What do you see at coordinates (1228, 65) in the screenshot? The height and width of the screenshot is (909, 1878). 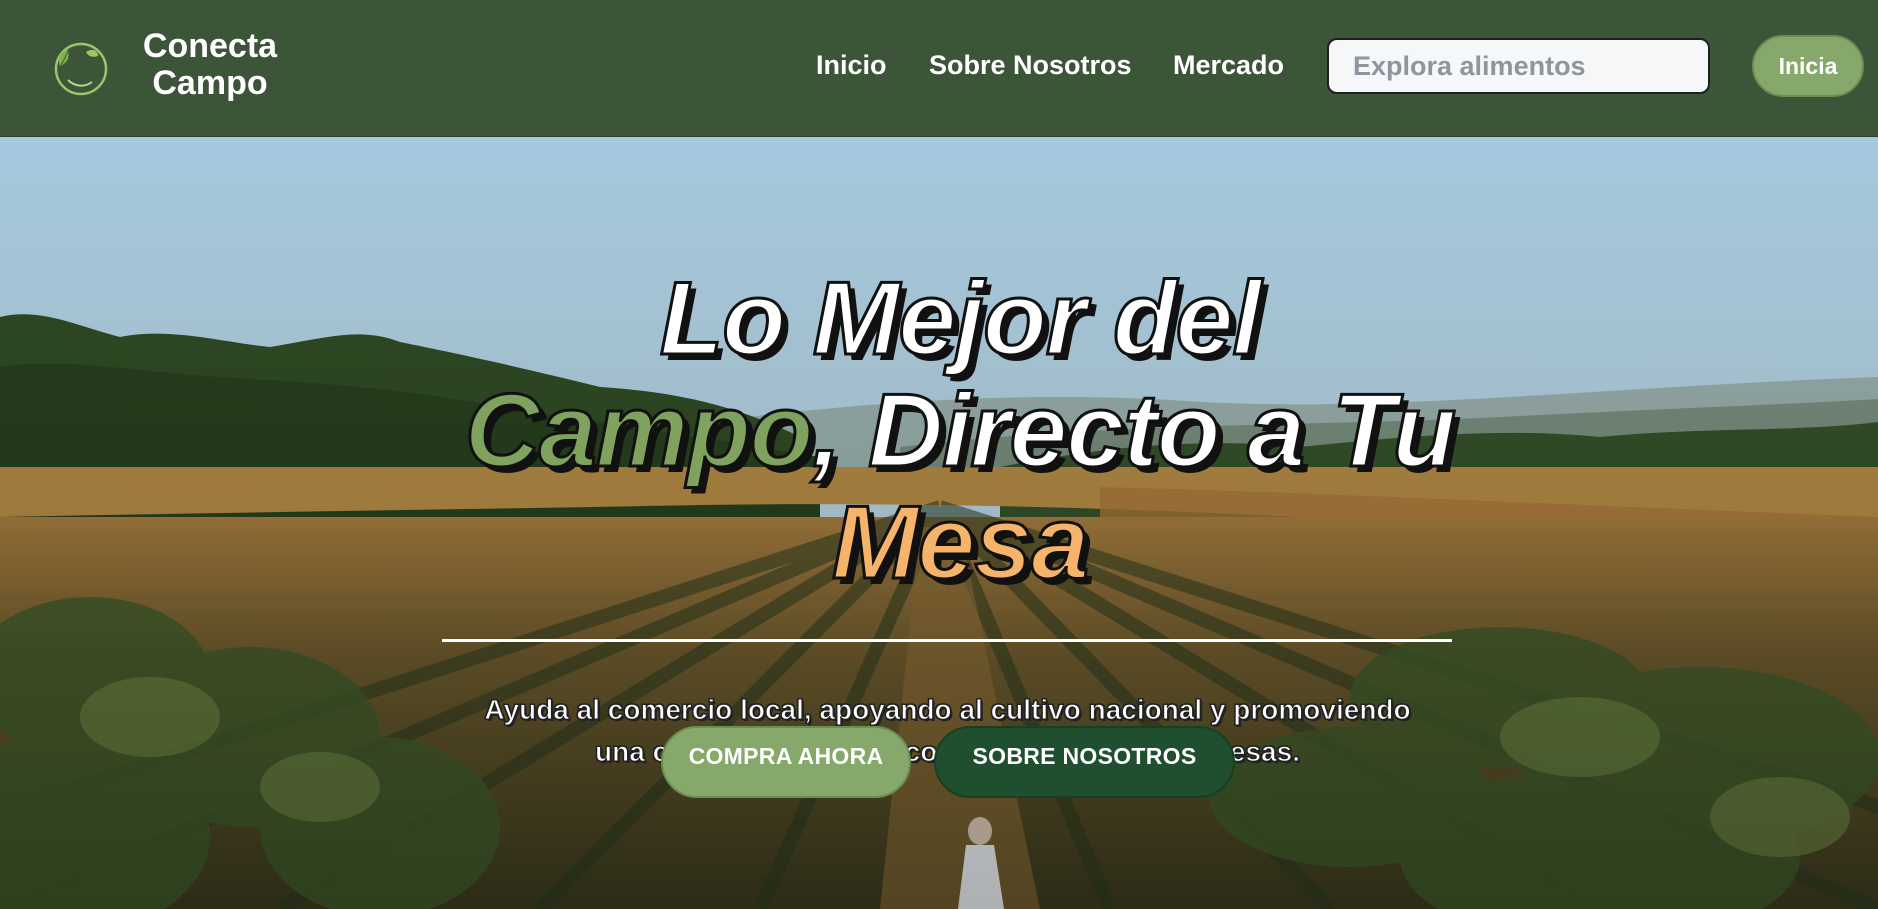 I see `nav-link-mercado: Mercado` at bounding box center [1228, 65].